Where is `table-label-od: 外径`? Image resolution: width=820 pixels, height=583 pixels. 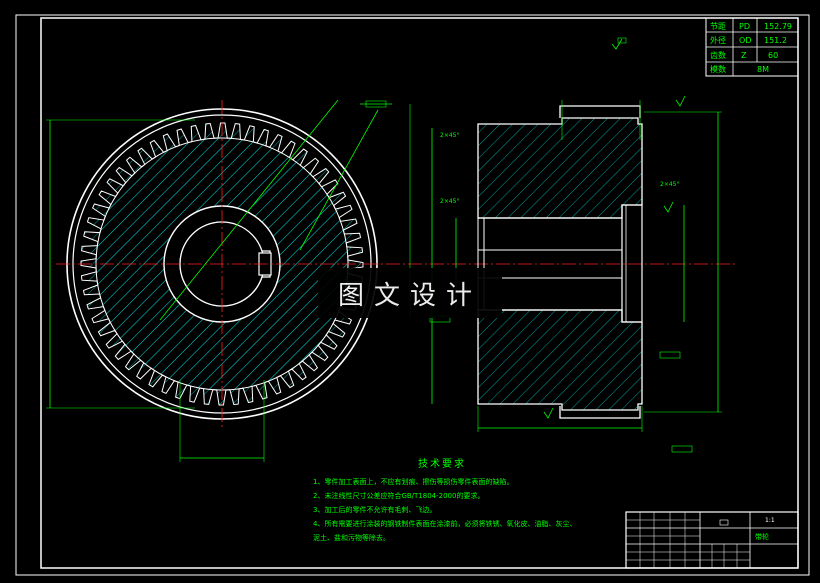 table-label-od: 外径 is located at coordinates (718, 40).